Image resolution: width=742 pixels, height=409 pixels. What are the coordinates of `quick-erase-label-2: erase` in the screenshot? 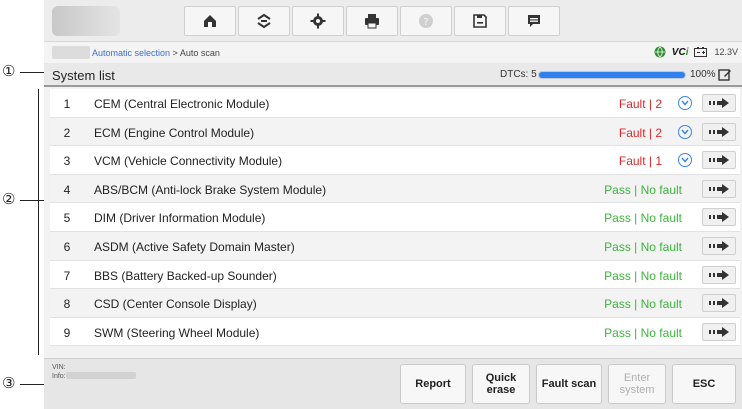 It's located at (501, 390).